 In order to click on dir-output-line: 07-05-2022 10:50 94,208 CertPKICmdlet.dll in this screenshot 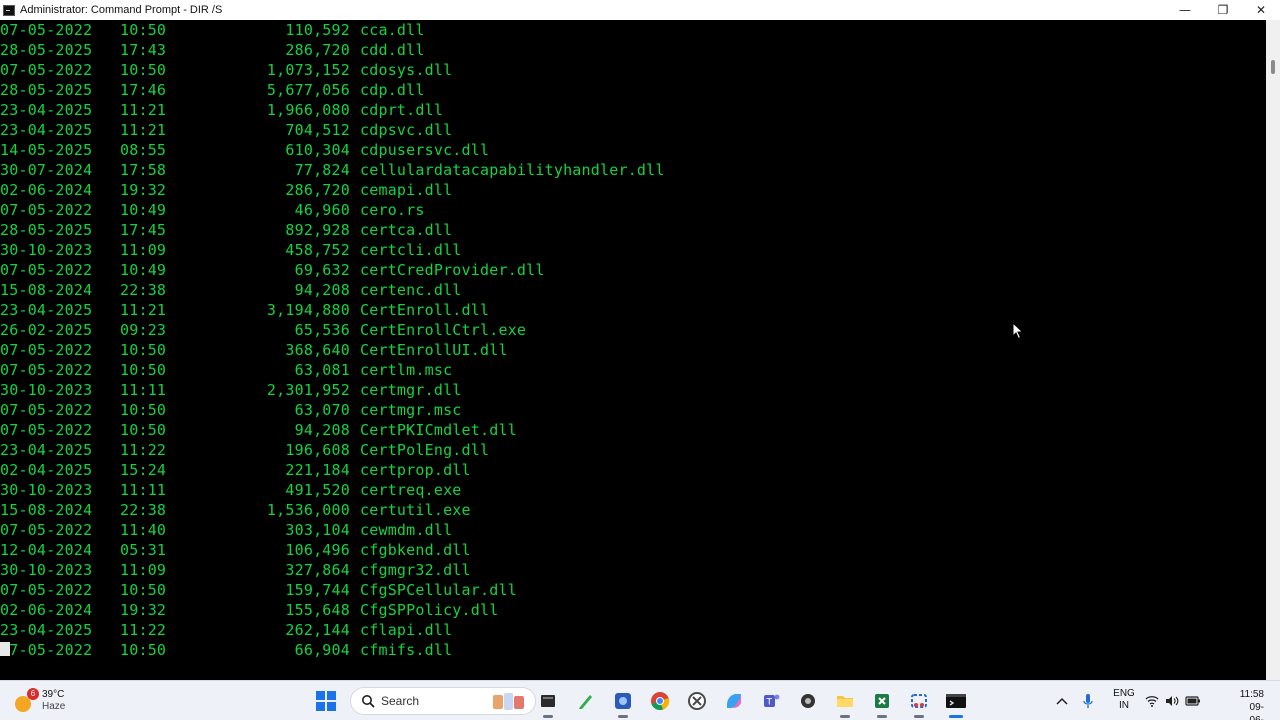, I will do `click(633, 430)`.